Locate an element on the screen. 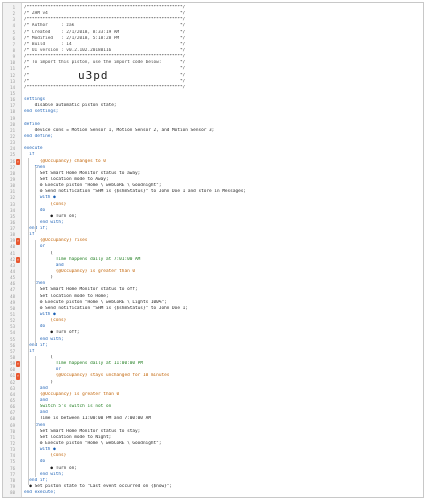  code-text: end execute; is located at coordinates (40, 493).